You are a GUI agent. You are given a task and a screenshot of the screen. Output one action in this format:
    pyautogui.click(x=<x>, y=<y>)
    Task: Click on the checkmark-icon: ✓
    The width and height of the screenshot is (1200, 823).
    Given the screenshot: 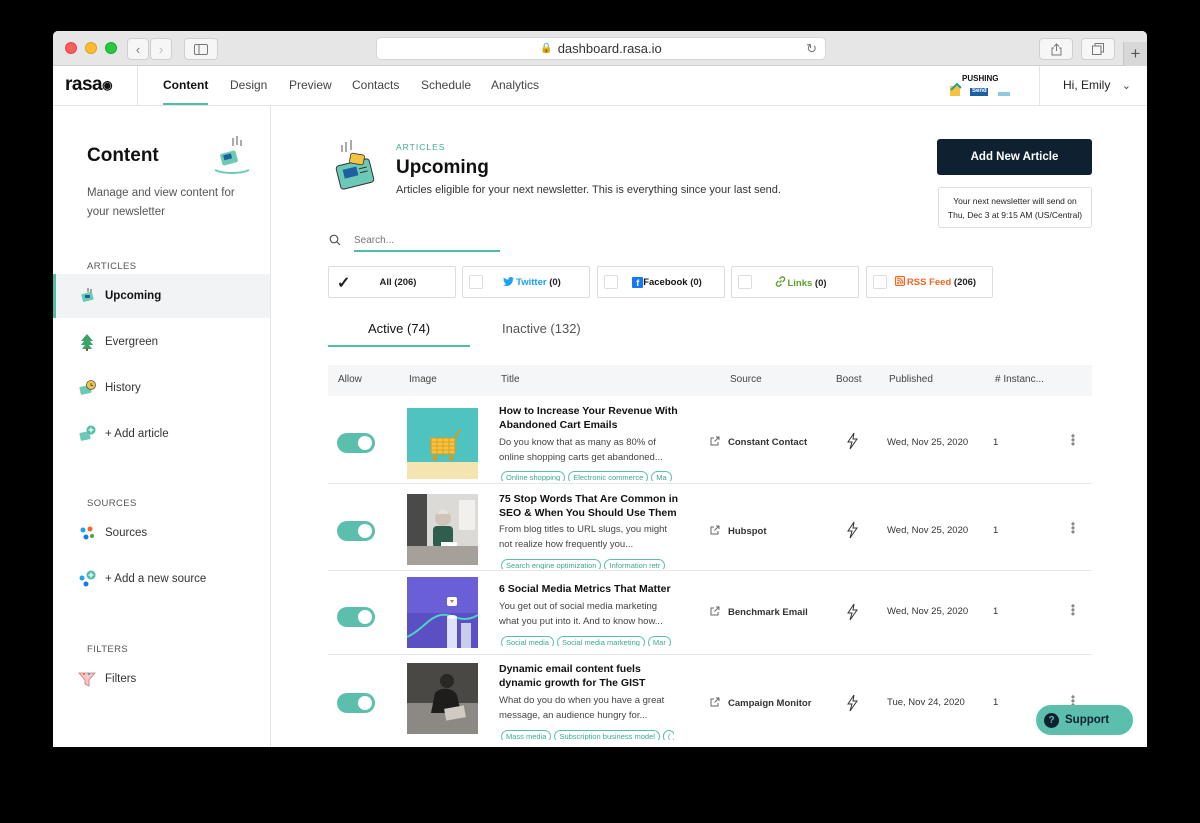 What is the action you would take?
    pyautogui.click(x=344, y=283)
    